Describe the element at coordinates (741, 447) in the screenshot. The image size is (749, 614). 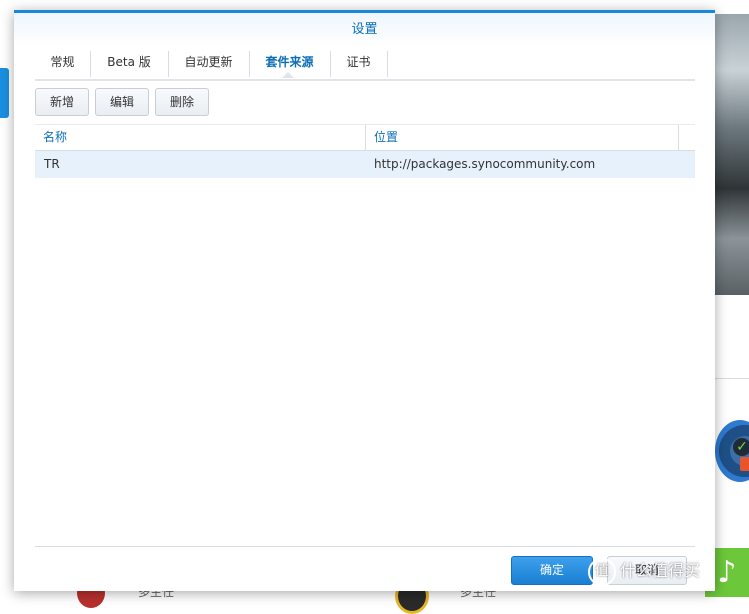
I see `checkmark-icon: ✓` at that location.